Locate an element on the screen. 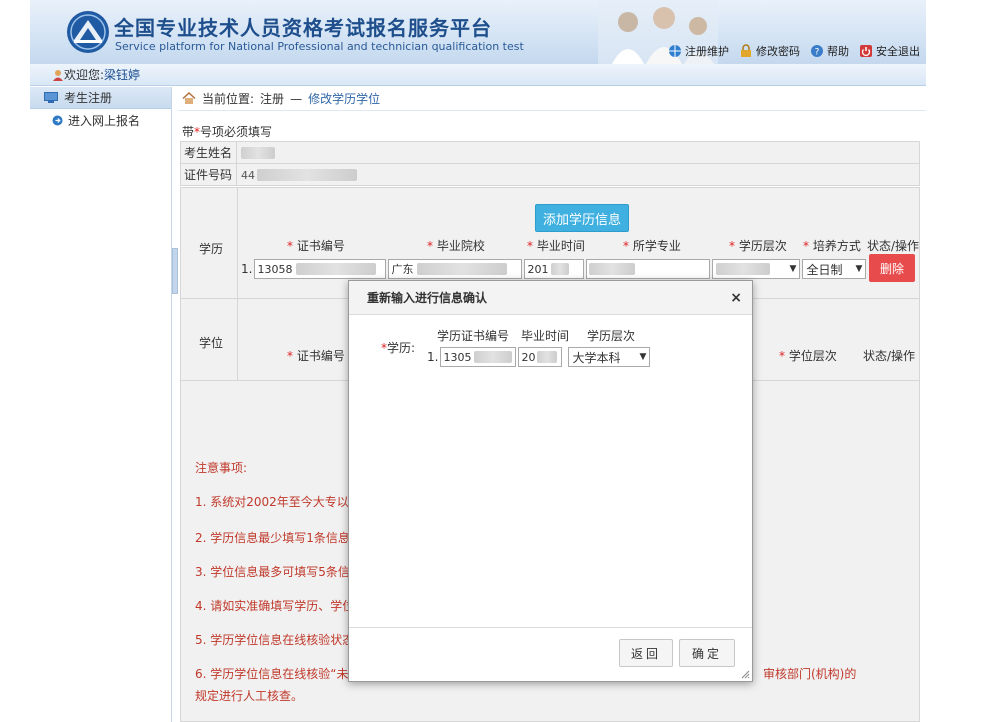 The image size is (992, 722). column-divider is located at coordinates (237, 284).